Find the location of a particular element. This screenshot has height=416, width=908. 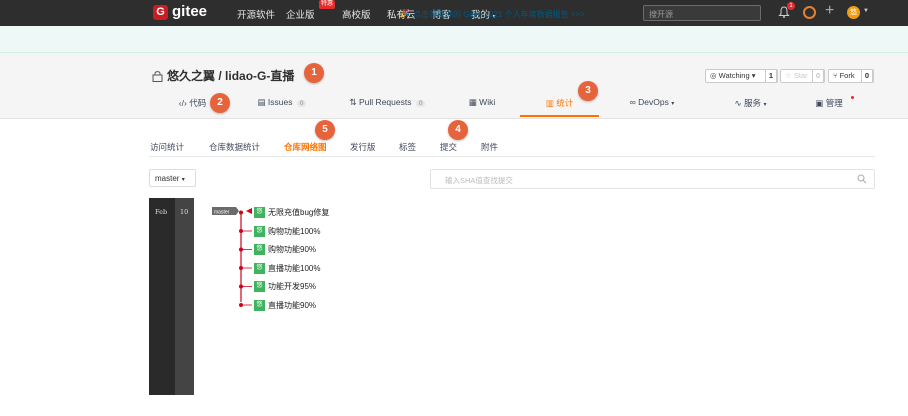

subnav-network-graph: 仓库网络图 is located at coordinates (305, 147).